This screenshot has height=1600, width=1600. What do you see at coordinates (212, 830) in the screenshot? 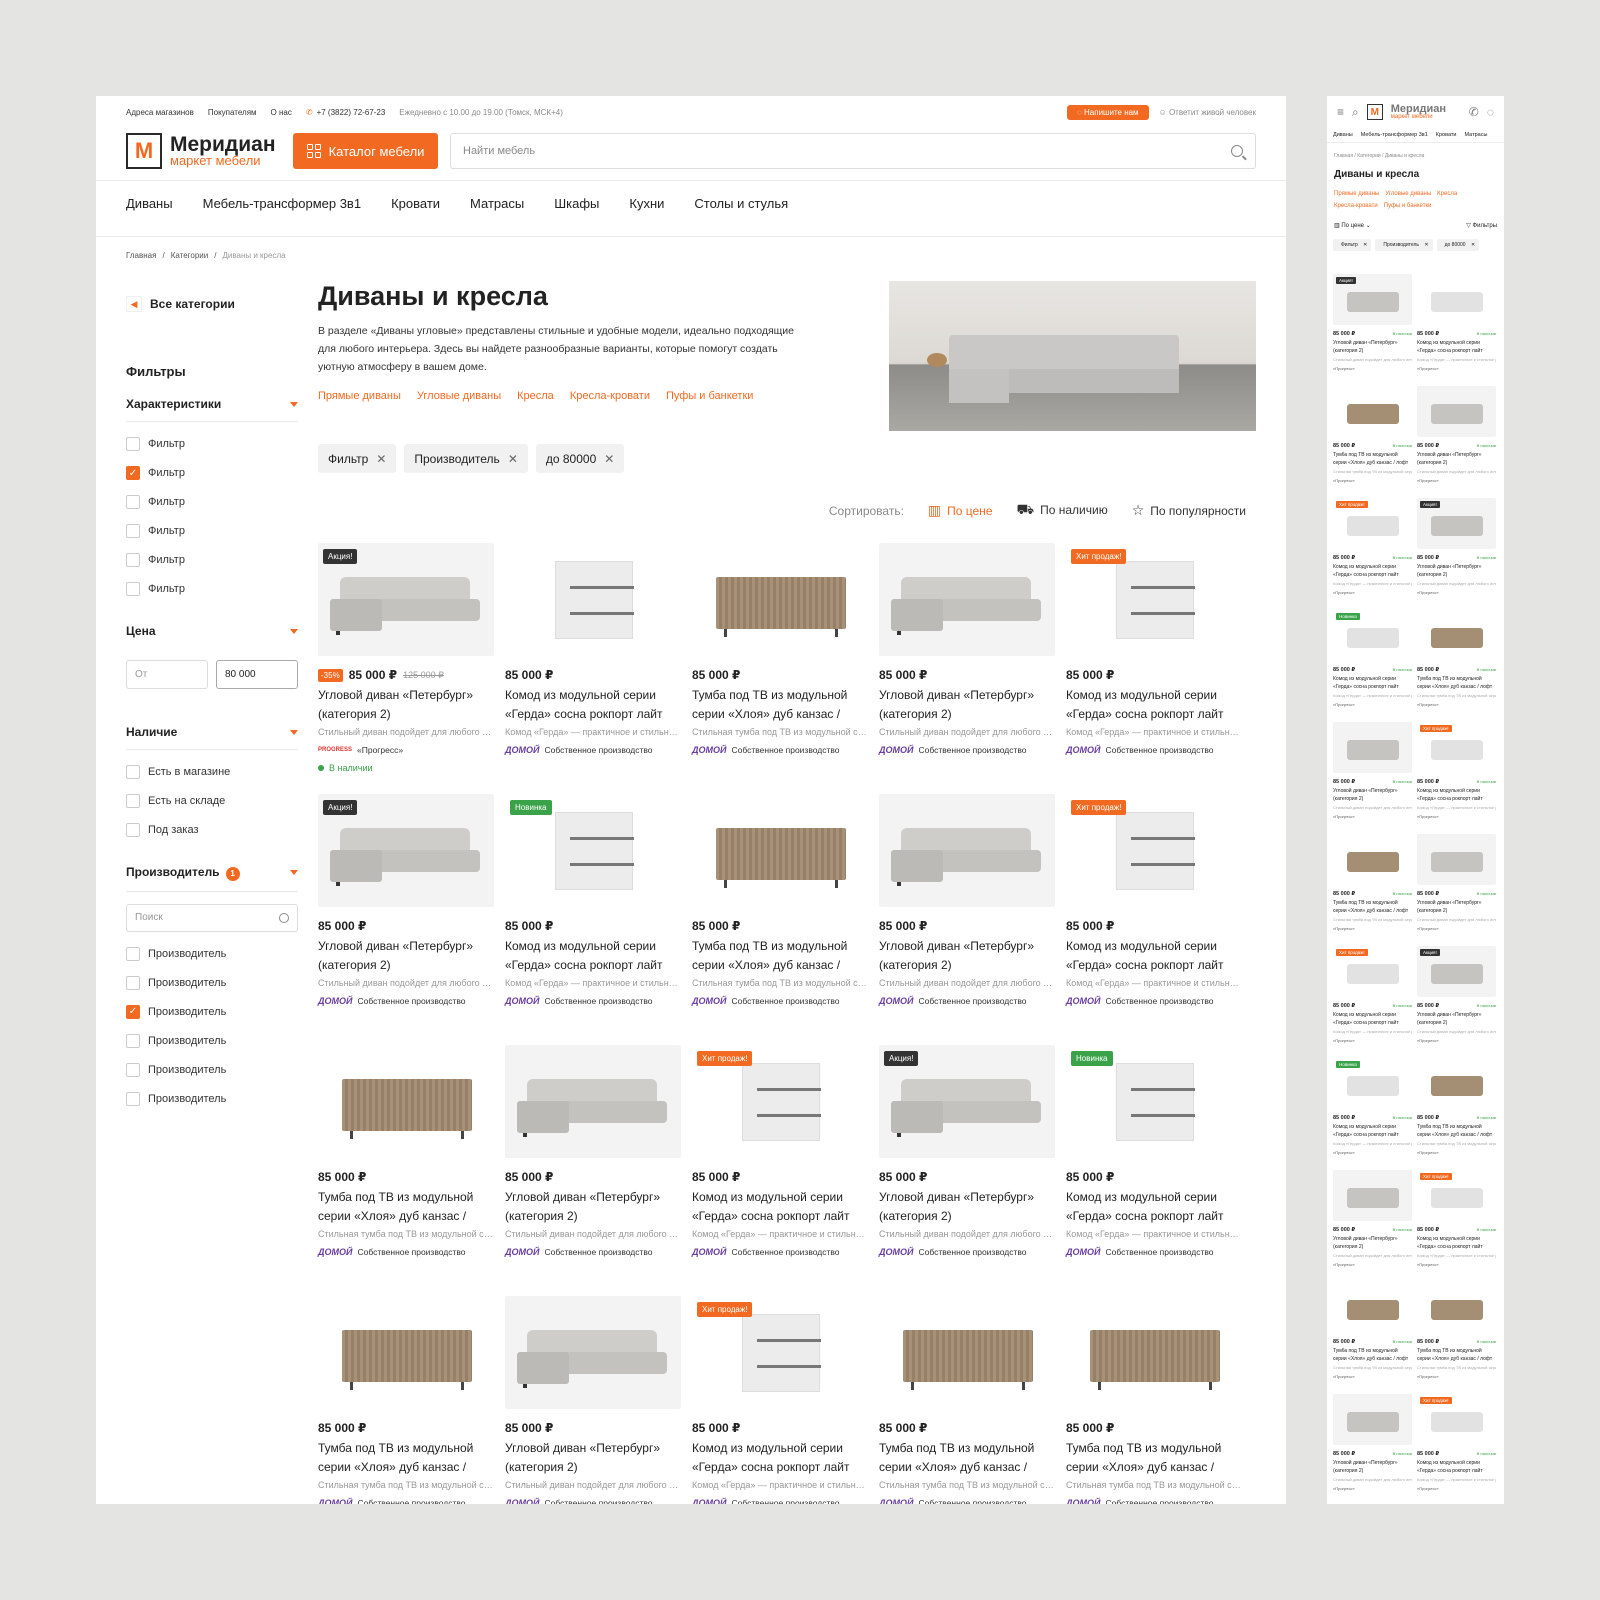
I see `checkbox-row: Под заказ` at bounding box center [212, 830].